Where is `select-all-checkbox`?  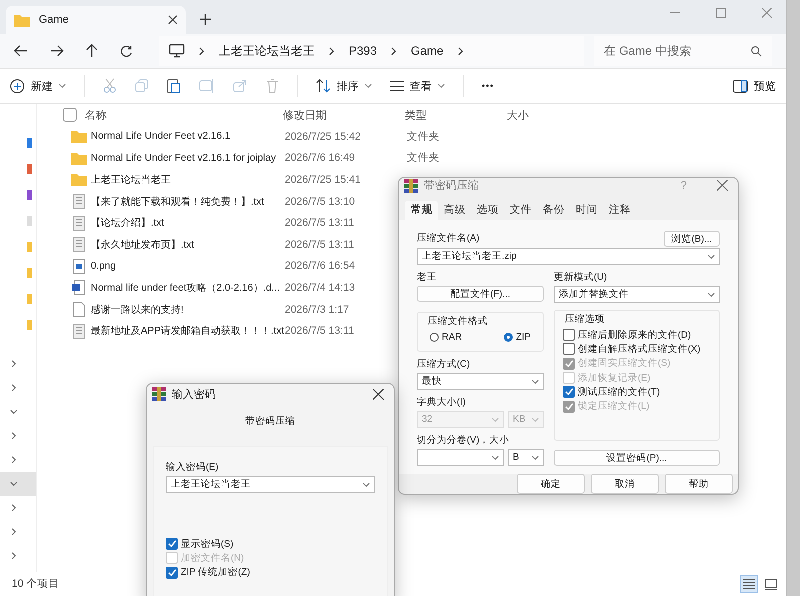 select-all-checkbox is located at coordinates (70, 115).